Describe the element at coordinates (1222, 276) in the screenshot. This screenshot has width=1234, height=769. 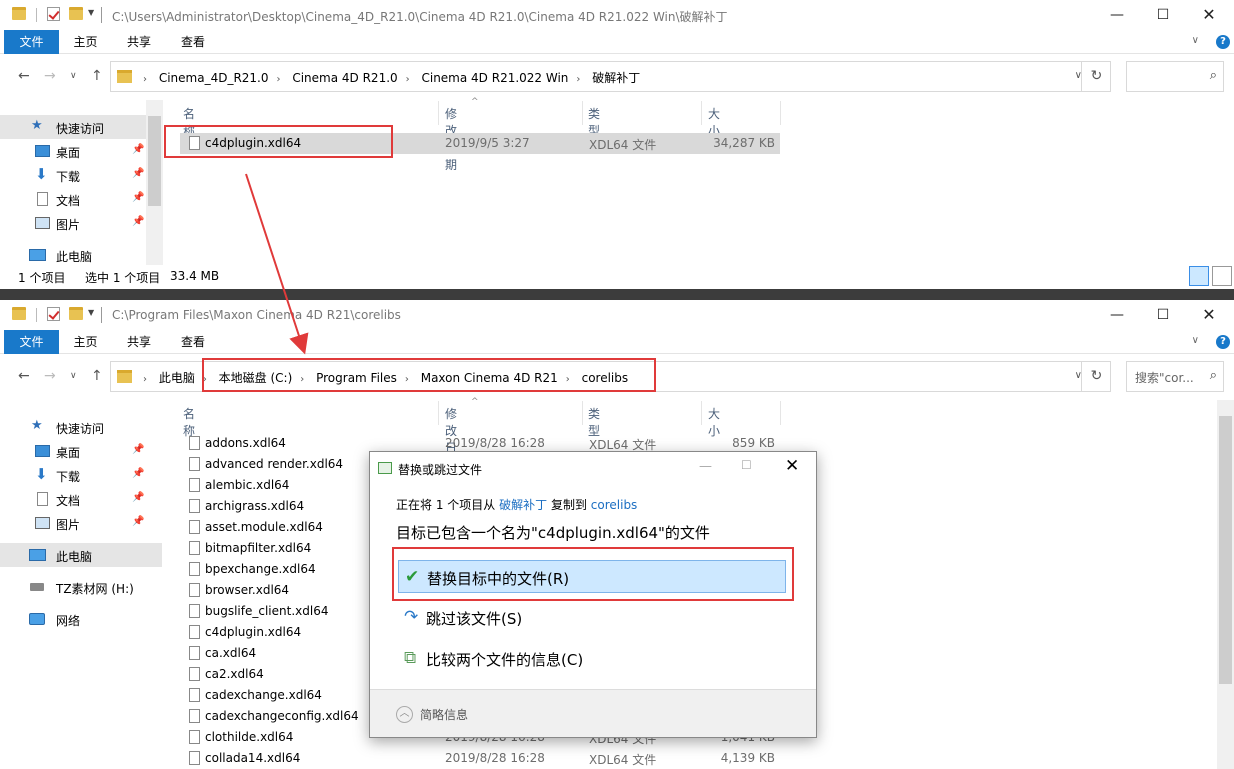
I see `large-icons-view-button` at that location.